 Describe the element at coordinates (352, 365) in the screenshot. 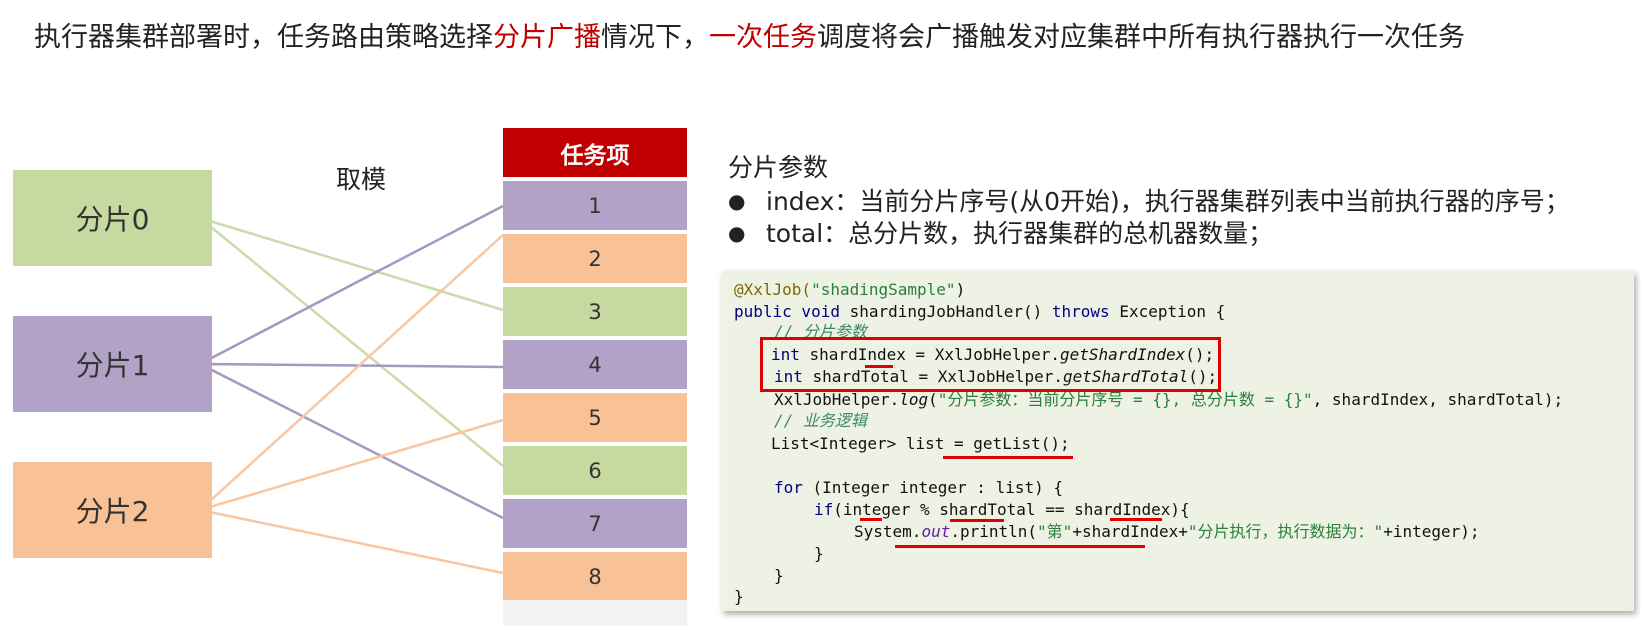

I see `line-task4-shard1` at that location.